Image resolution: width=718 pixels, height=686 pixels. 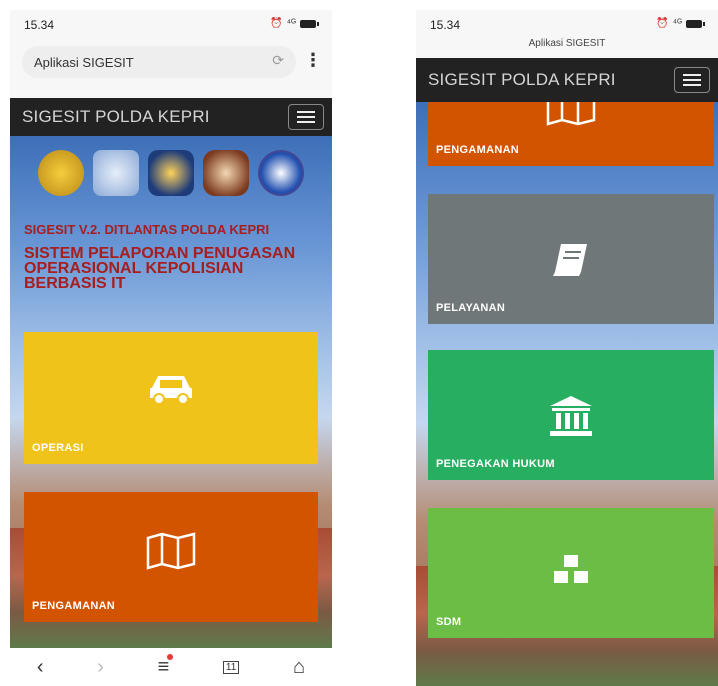 What do you see at coordinates (299, 667) in the screenshot?
I see `home-icon: ⌂` at bounding box center [299, 667].